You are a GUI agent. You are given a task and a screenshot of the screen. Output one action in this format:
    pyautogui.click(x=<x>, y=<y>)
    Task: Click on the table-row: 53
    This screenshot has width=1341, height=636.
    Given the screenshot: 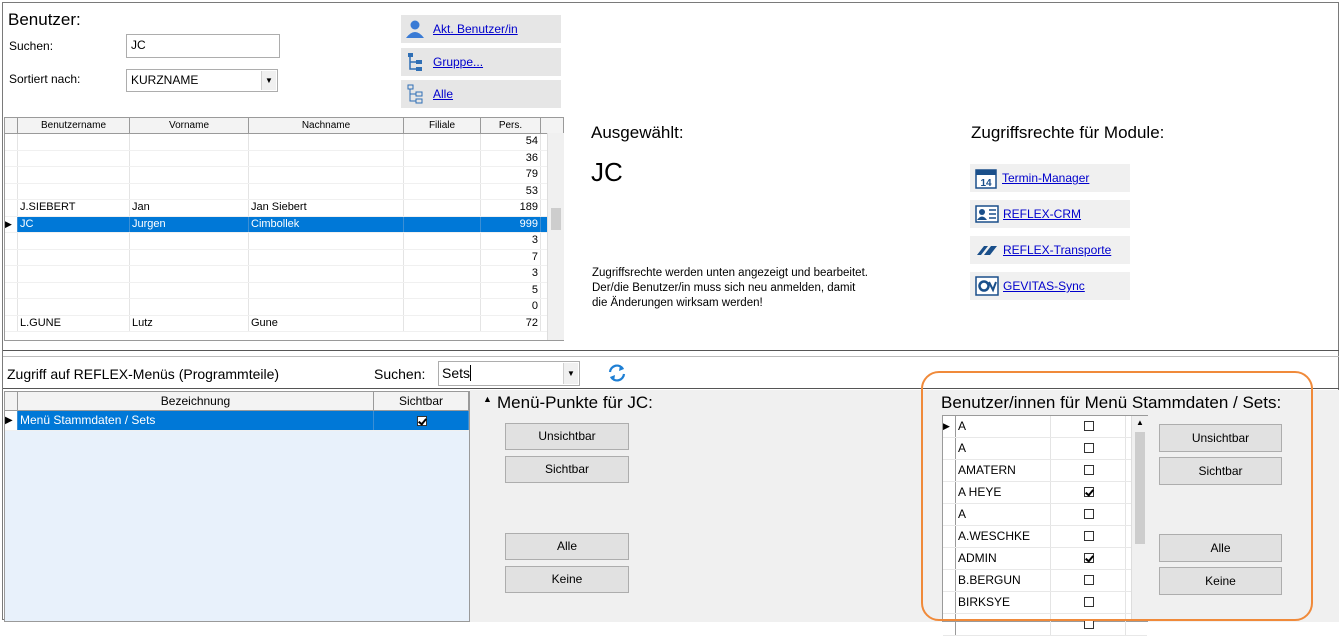 What is the action you would take?
    pyautogui.click(x=284, y=191)
    